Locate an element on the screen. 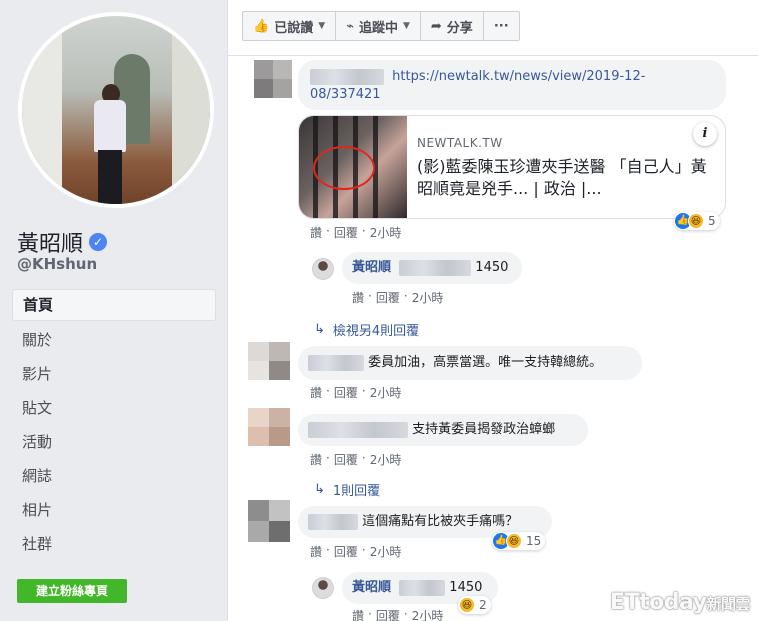 Image resolution: width=758 pixels, height=621 pixels. view-replies-label: 1則回覆 is located at coordinates (356, 491).